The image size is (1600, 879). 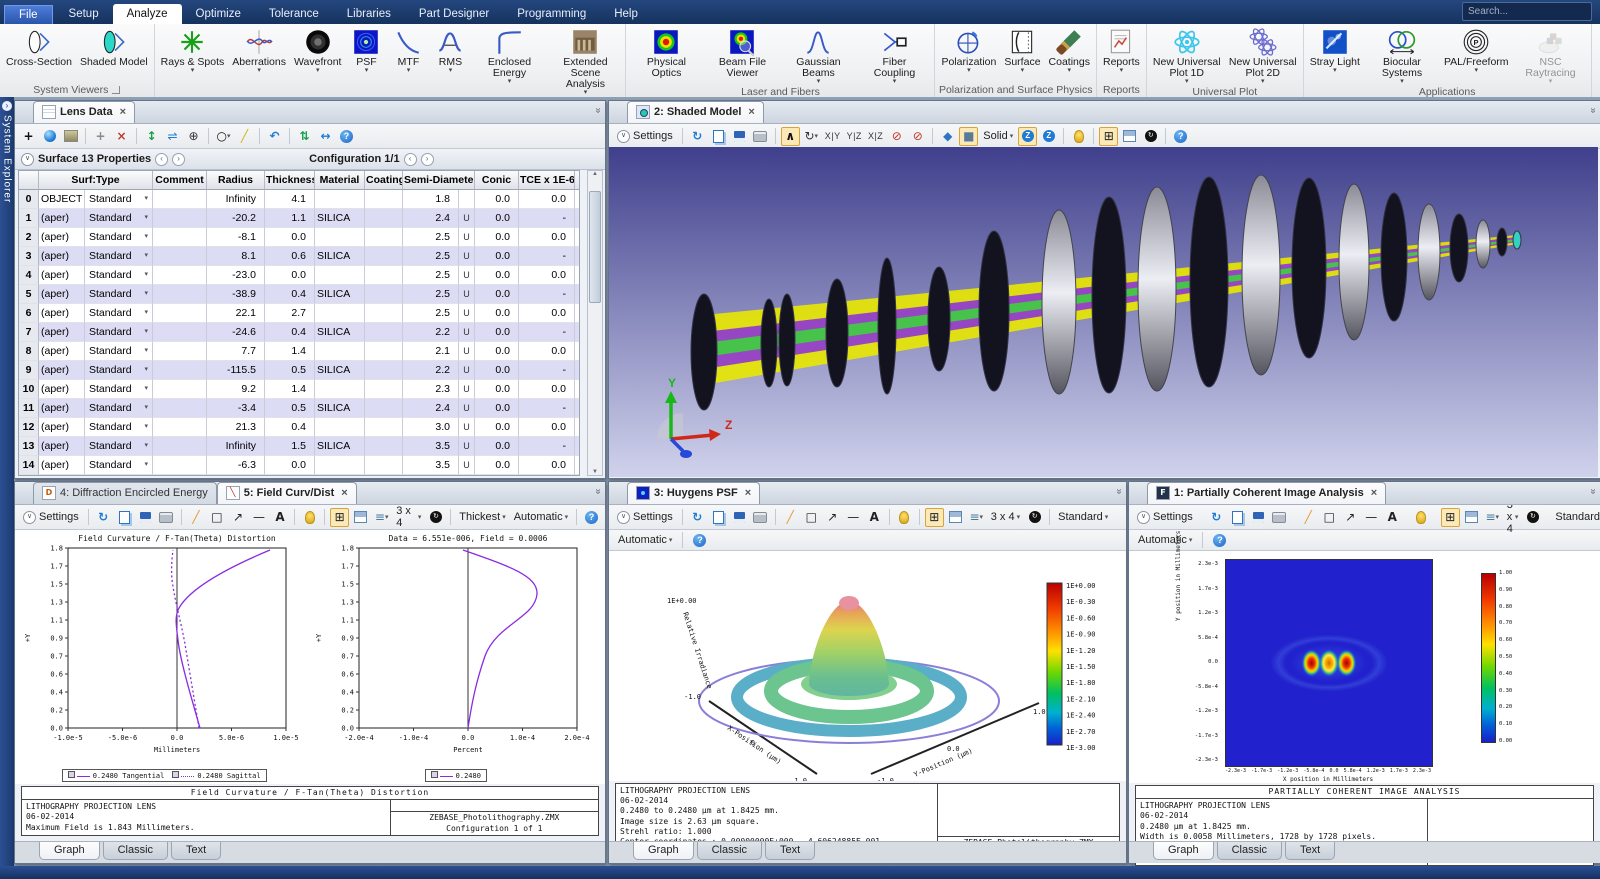 What do you see at coordinates (244, 136) in the screenshot?
I see `sketch-tool-icon: ╱` at bounding box center [244, 136].